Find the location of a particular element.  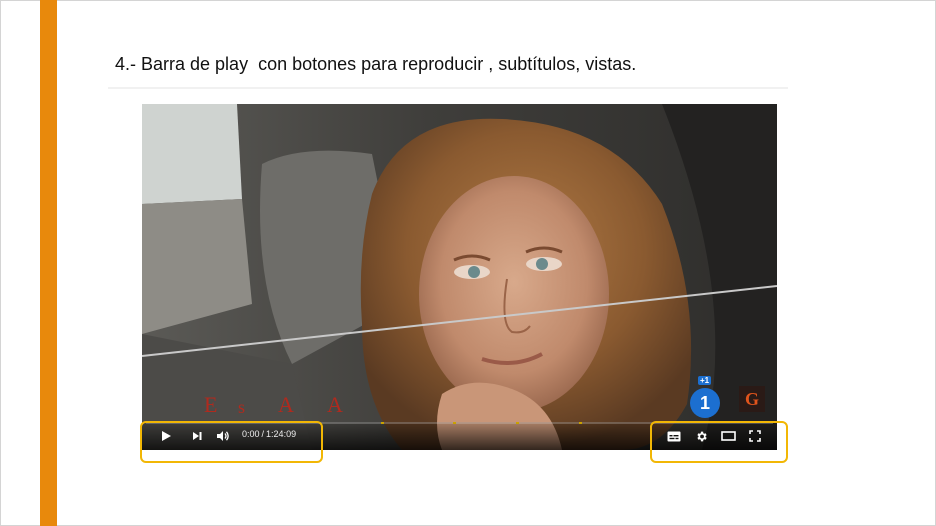

watermark-letter: G is located at coordinates (751, 398).